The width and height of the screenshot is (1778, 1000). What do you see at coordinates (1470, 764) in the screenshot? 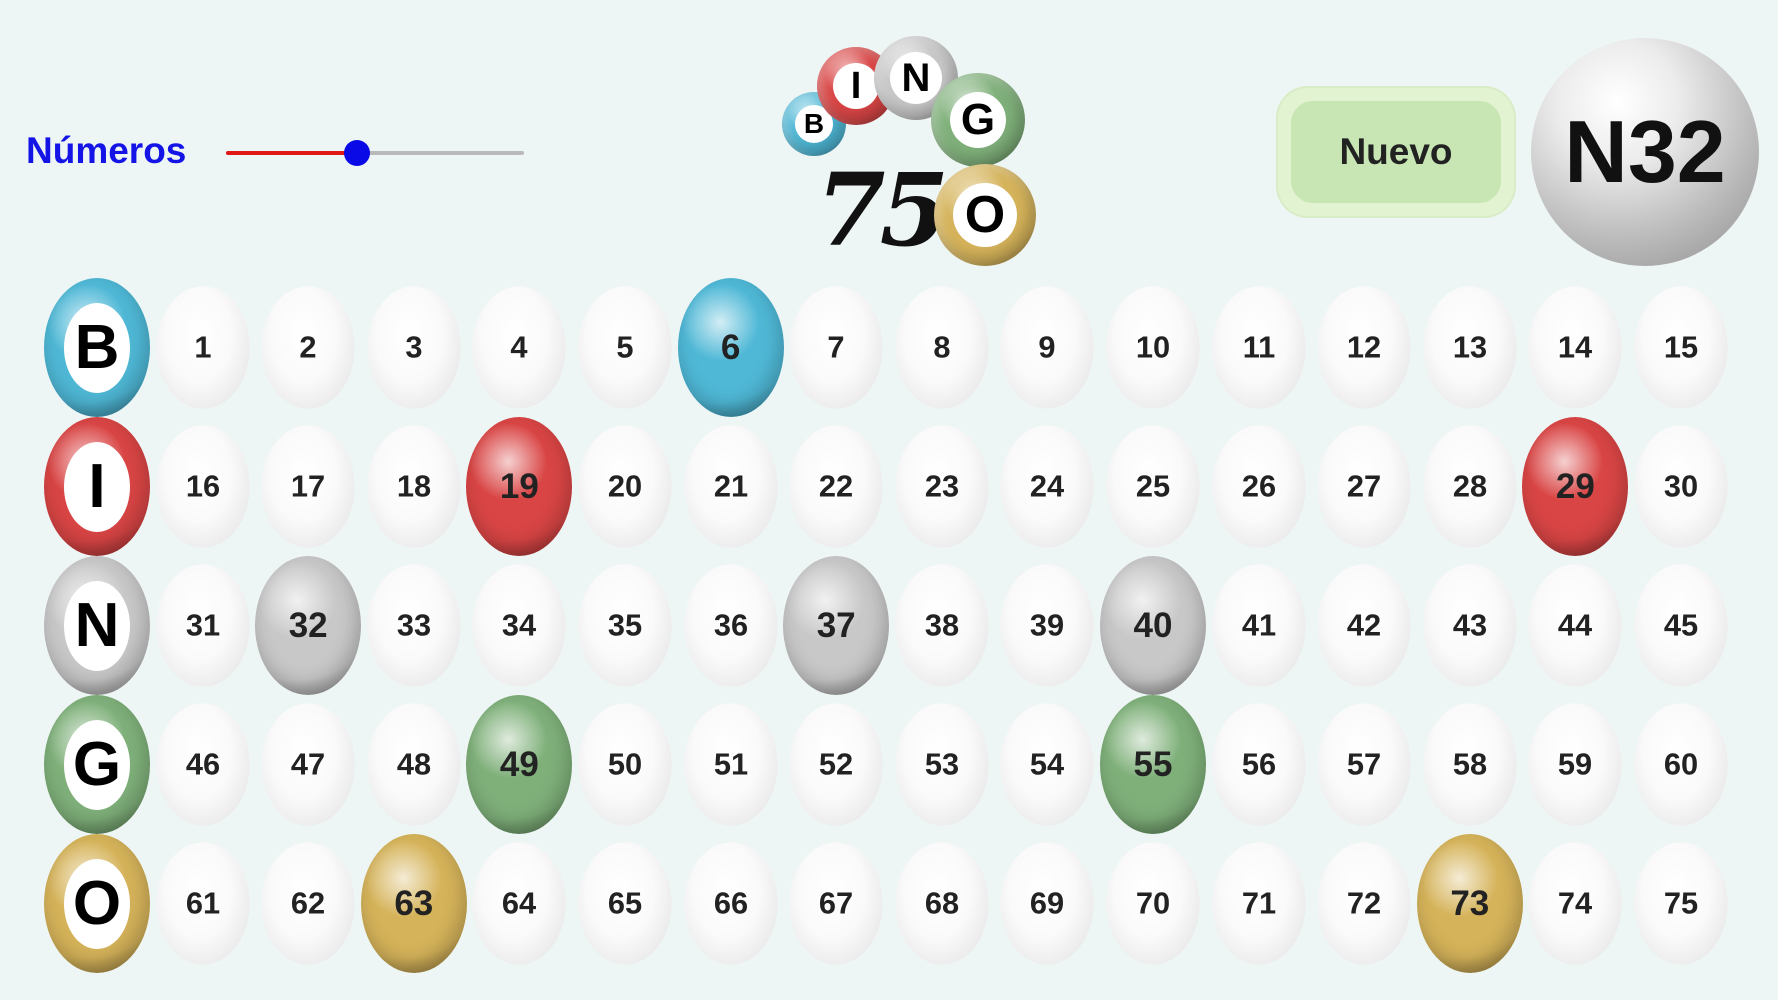
I see `ball-58: 58` at bounding box center [1470, 764].